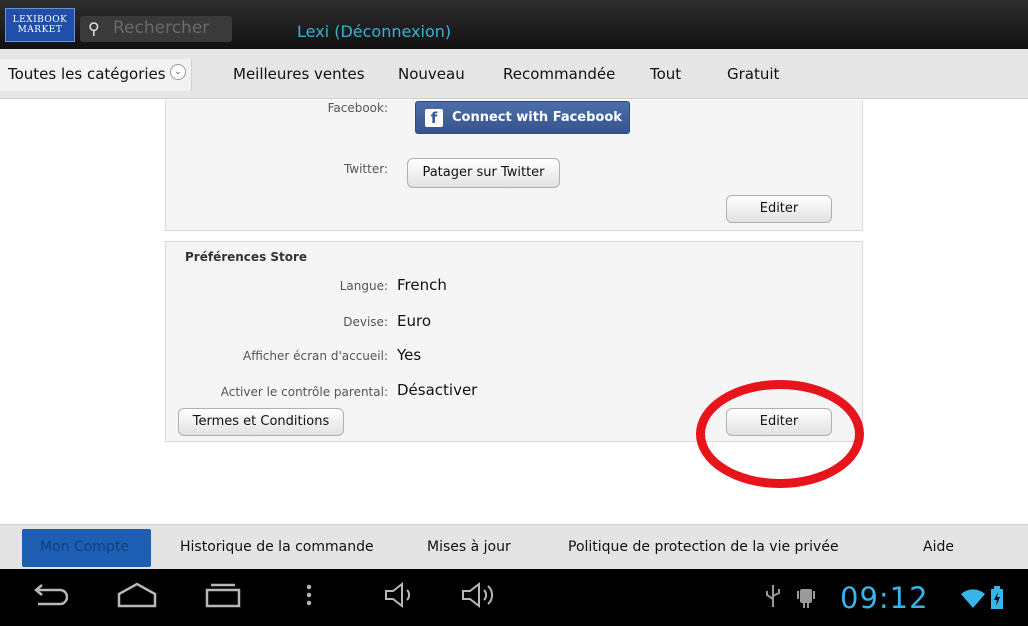 The height and width of the screenshot is (626, 1028). What do you see at coordinates (938, 547) in the screenshot?
I see `tab-aide: Aide` at bounding box center [938, 547].